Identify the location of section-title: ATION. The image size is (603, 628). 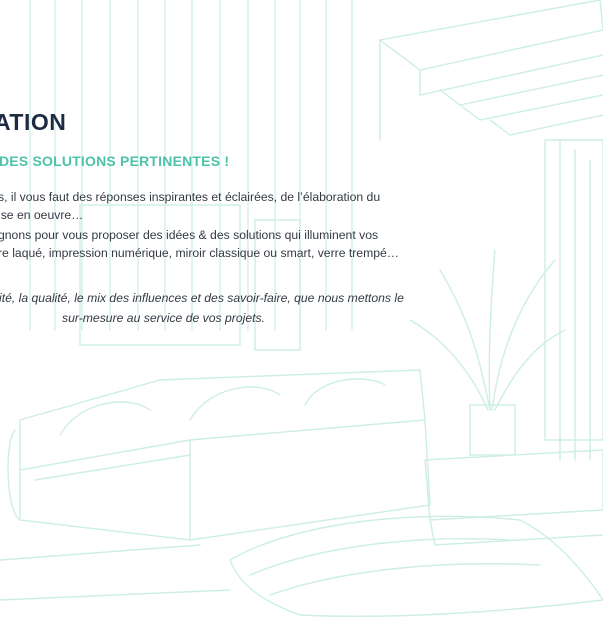
(33, 122).